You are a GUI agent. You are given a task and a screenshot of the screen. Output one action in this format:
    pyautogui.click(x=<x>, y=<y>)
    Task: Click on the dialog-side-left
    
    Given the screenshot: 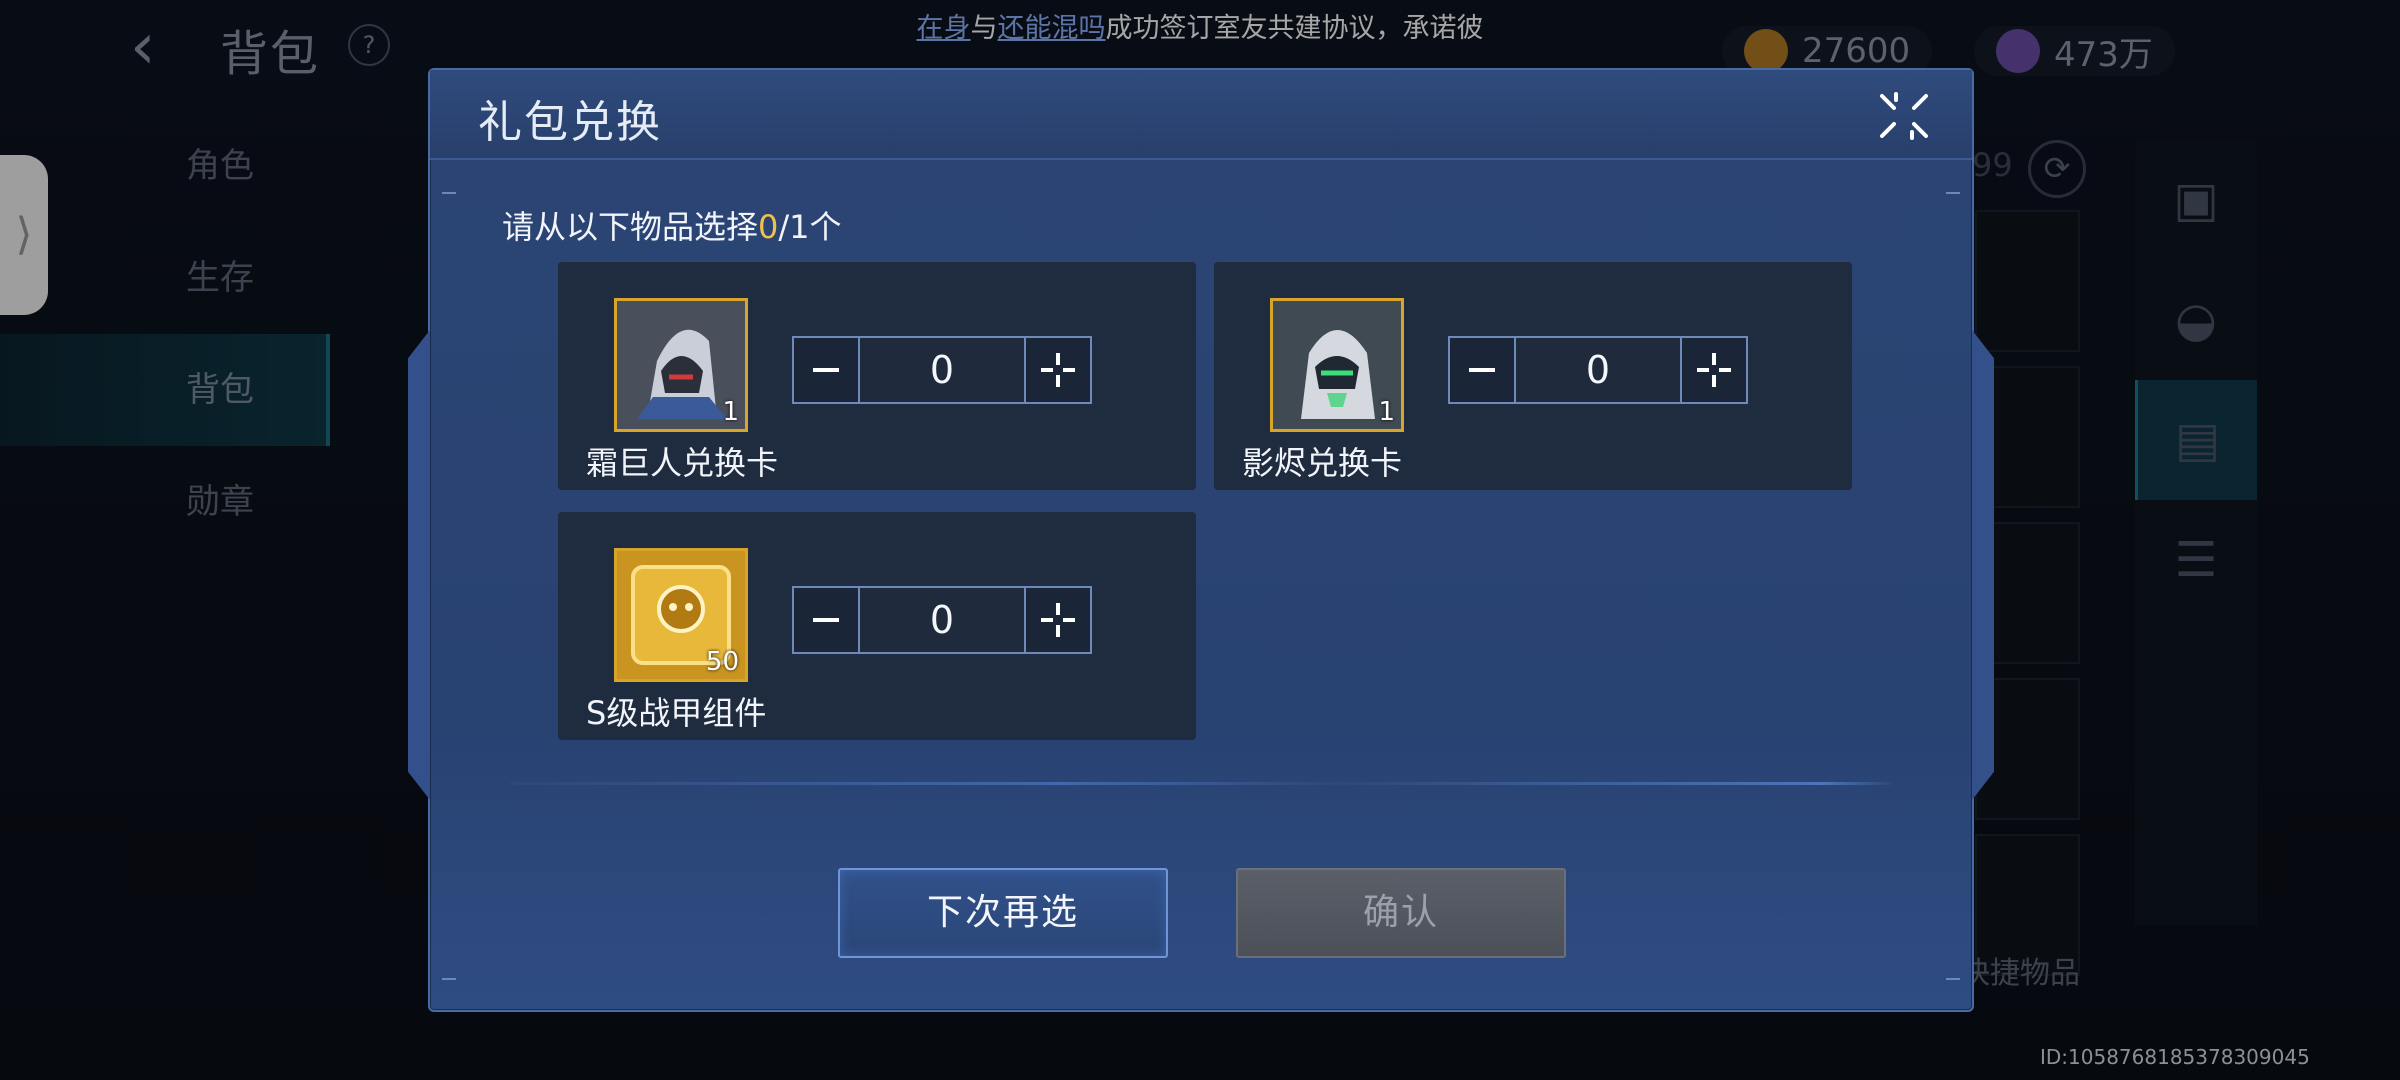 What is the action you would take?
    pyautogui.click(x=419, y=565)
    